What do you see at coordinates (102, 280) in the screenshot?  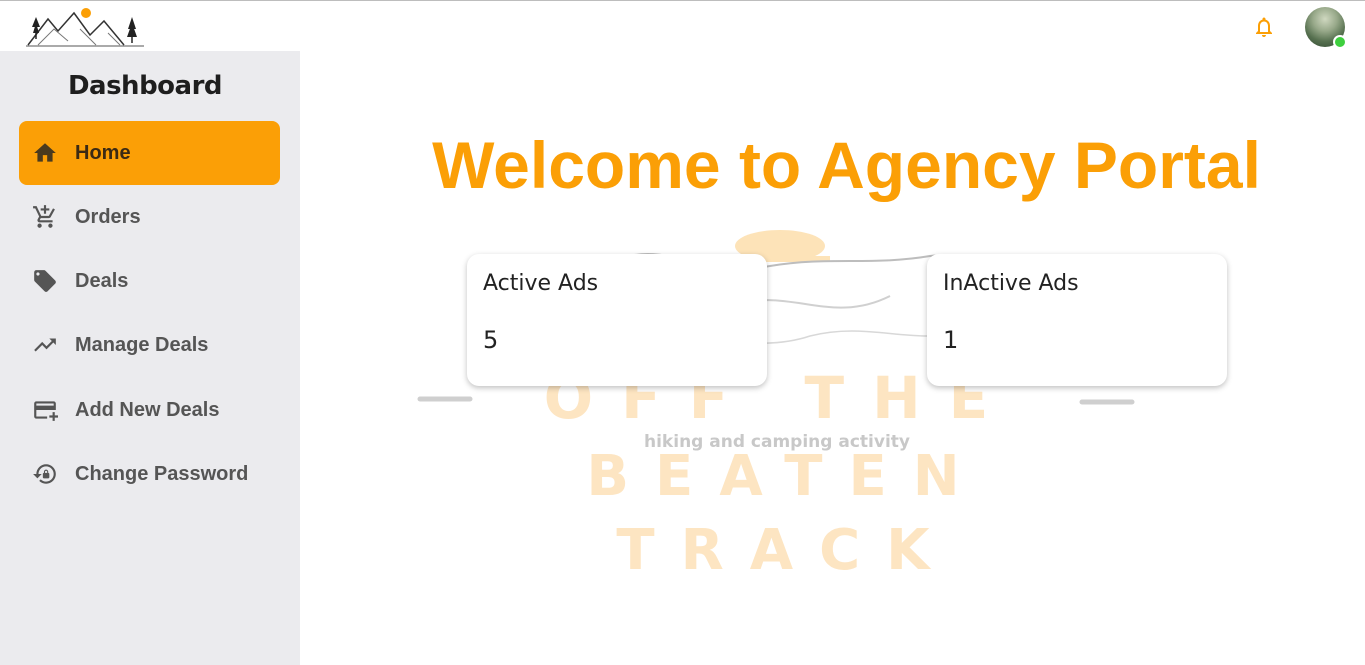 I see `sidebar-item-label: Deals` at bounding box center [102, 280].